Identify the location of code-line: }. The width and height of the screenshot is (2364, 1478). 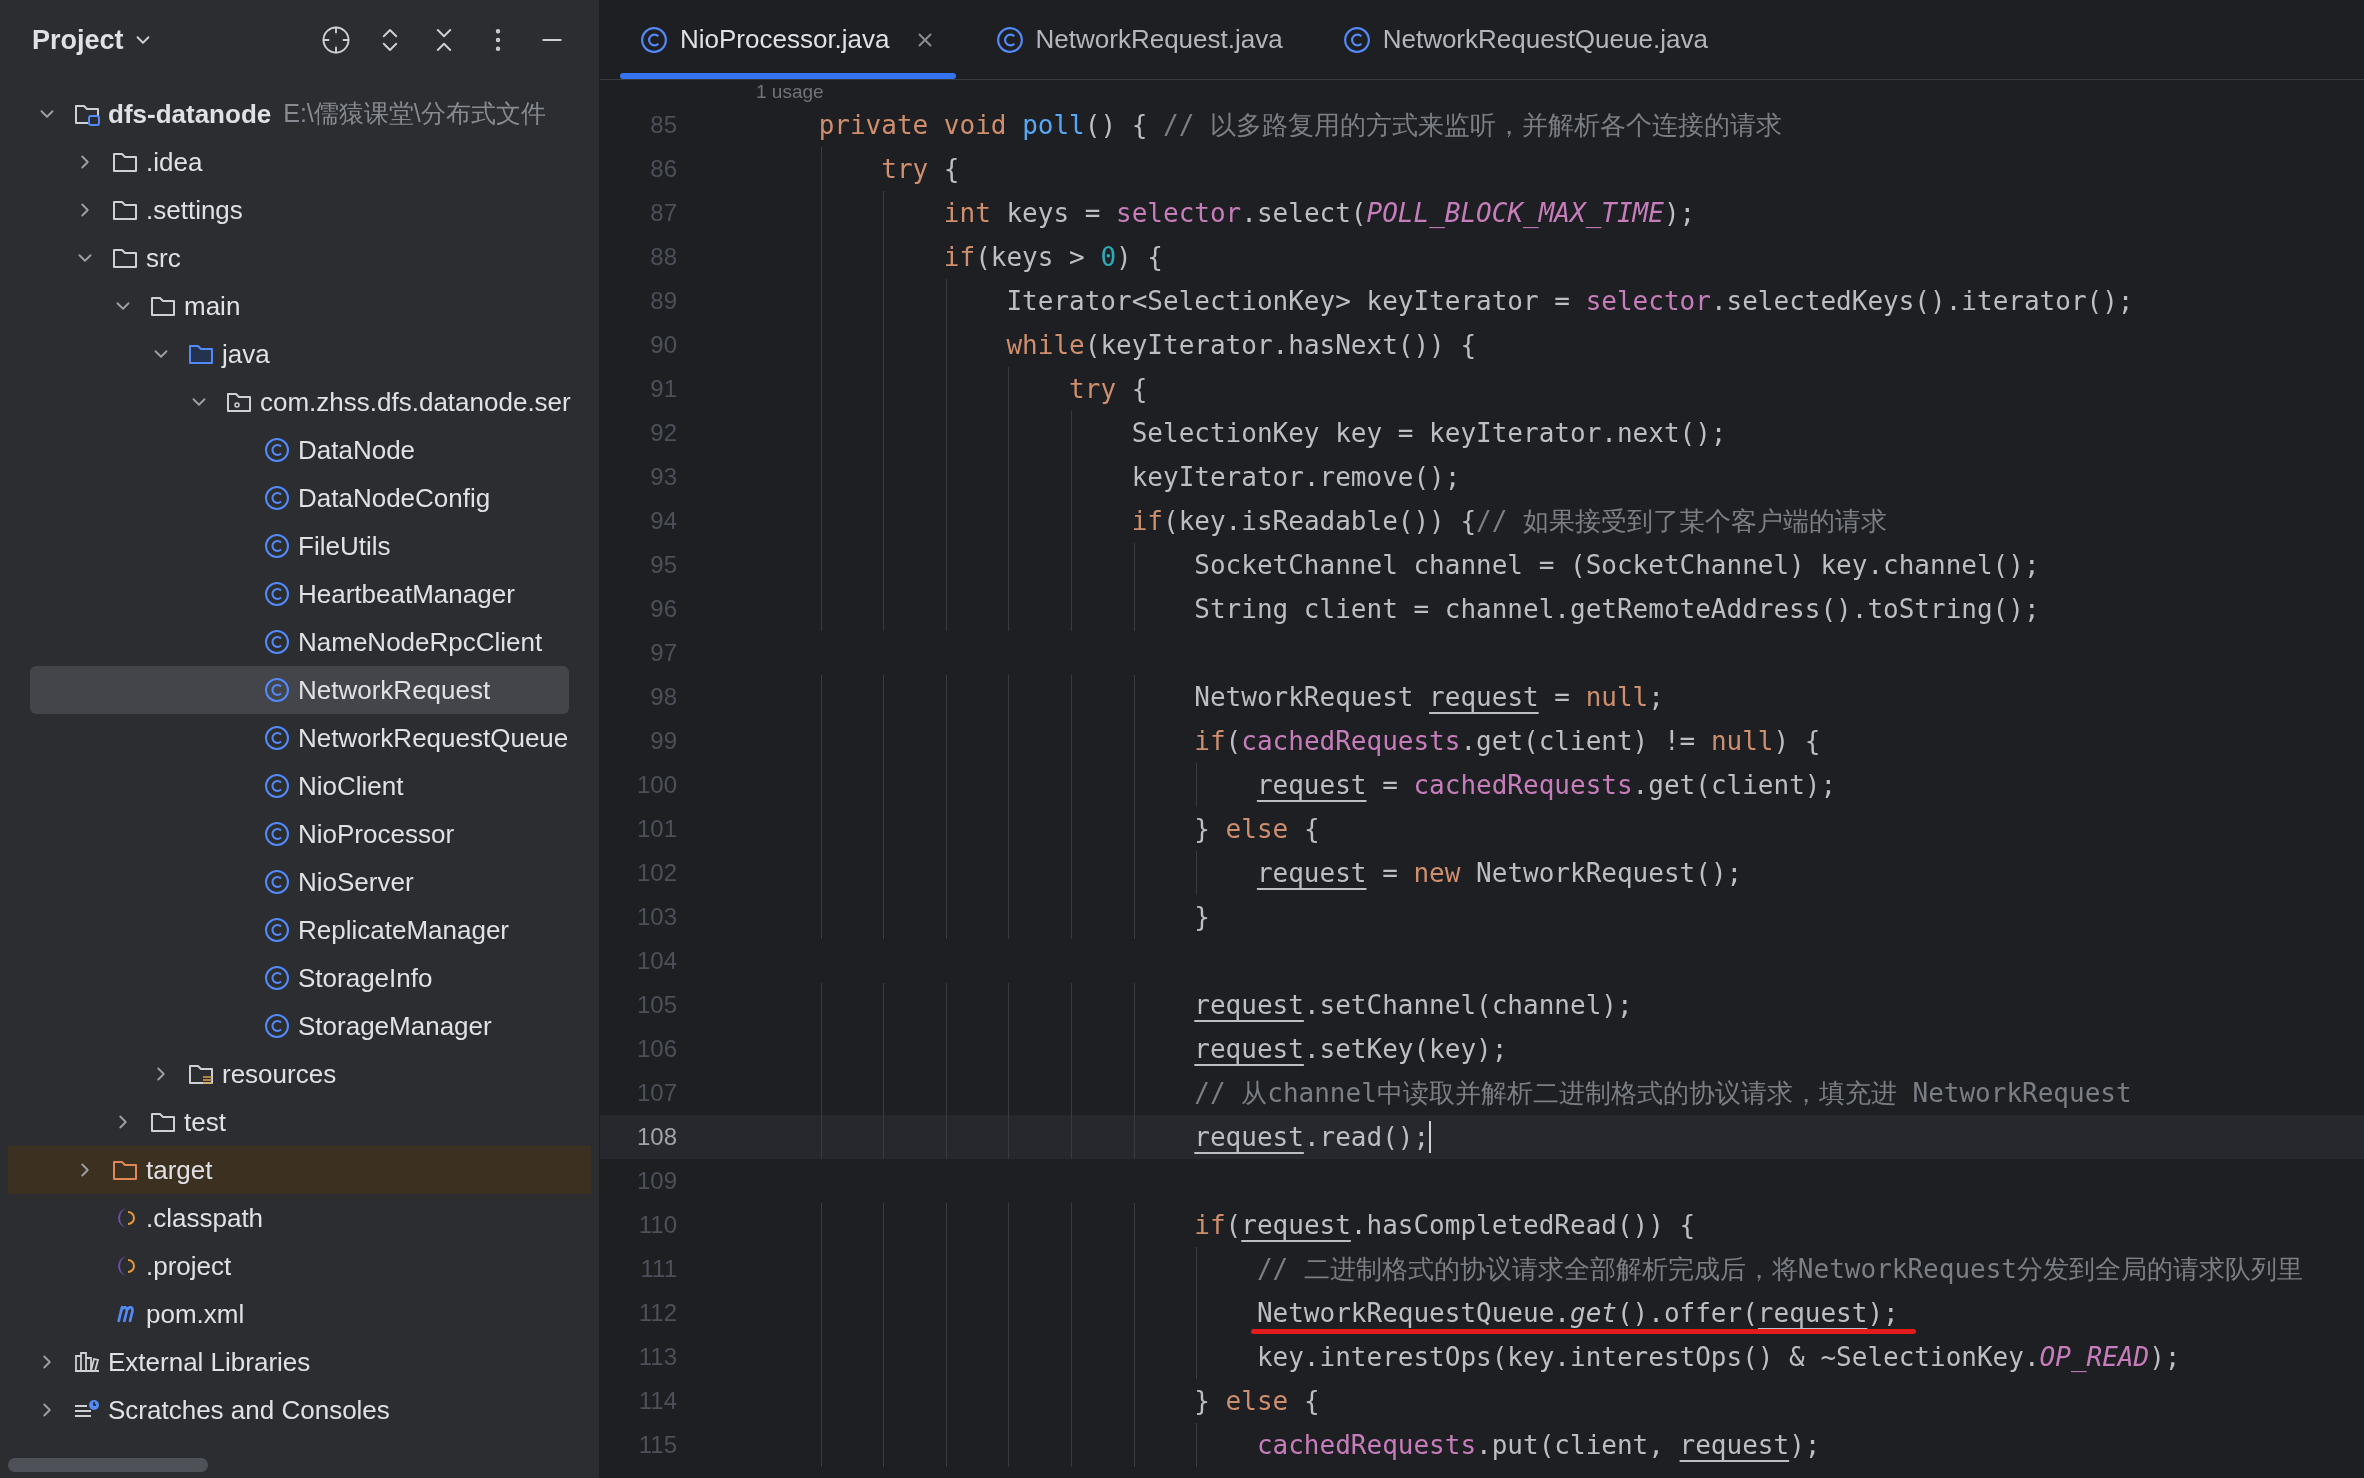
(1201, 917).